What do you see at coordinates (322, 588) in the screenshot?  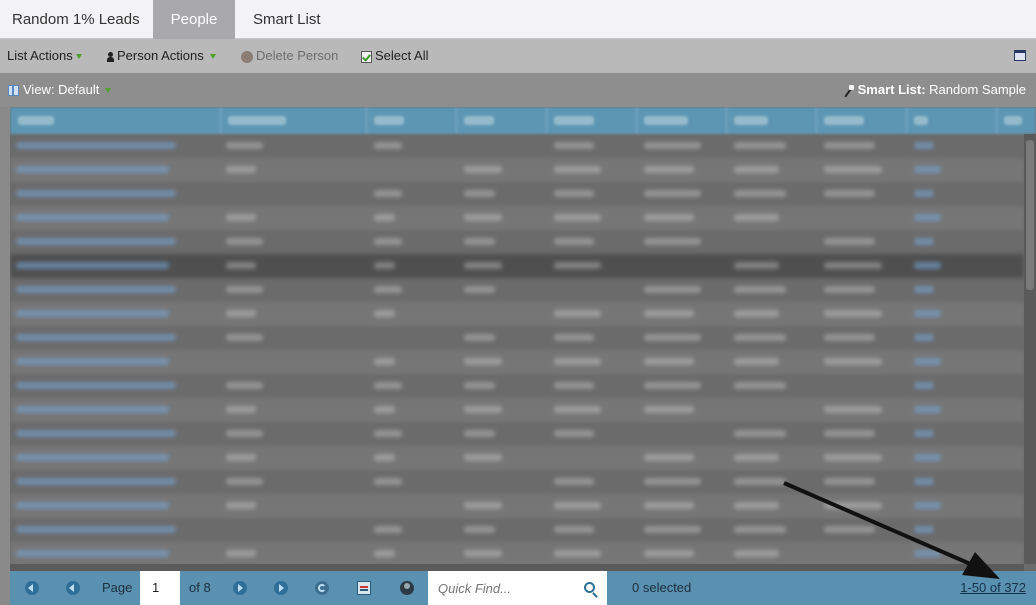 I see `refresh-icon` at bounding box center [322, 588].